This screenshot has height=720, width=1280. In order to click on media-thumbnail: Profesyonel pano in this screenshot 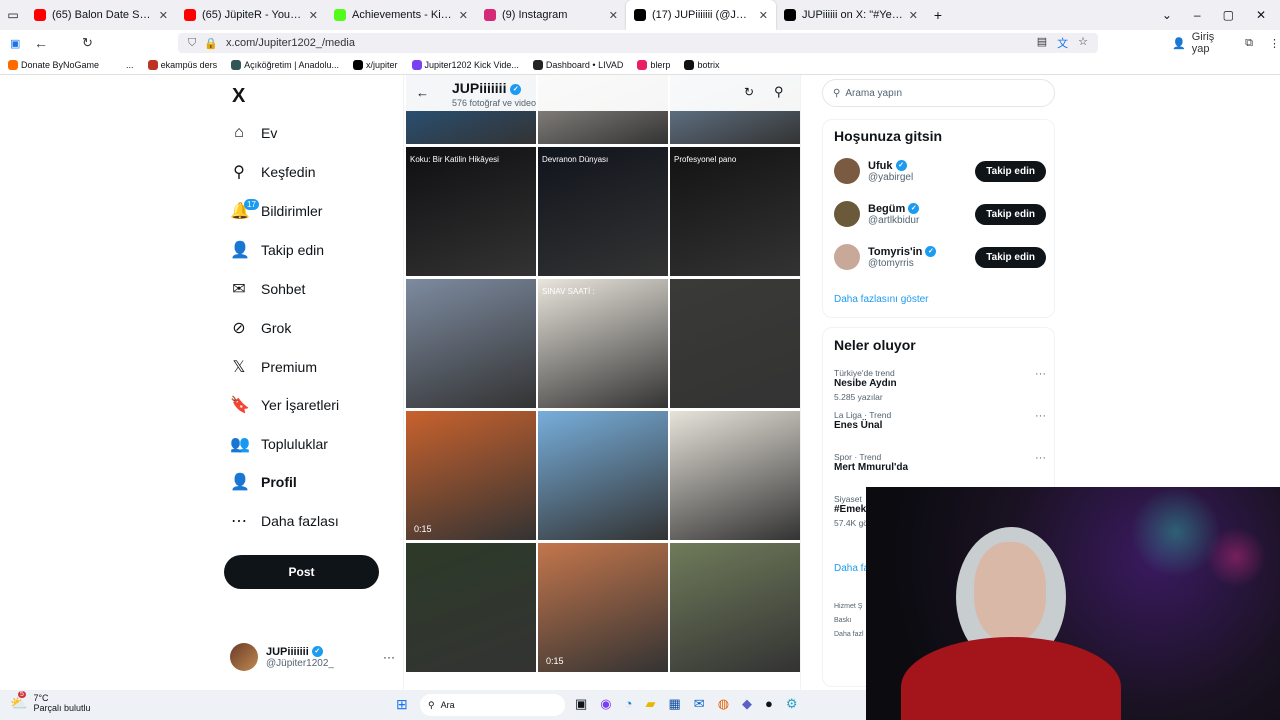, I will do `click(735, 211)`.